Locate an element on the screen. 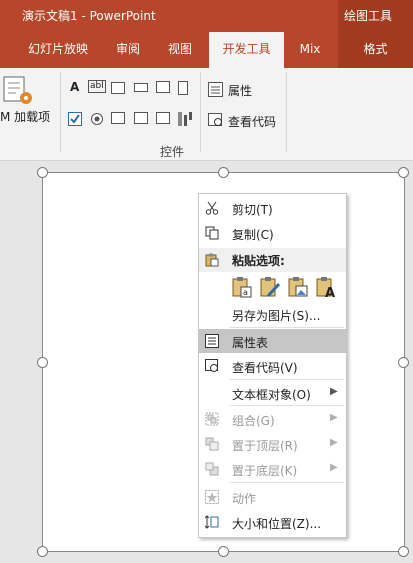  menu-item-view-code: 查看代码(V) is located at coordinates (272, 366).